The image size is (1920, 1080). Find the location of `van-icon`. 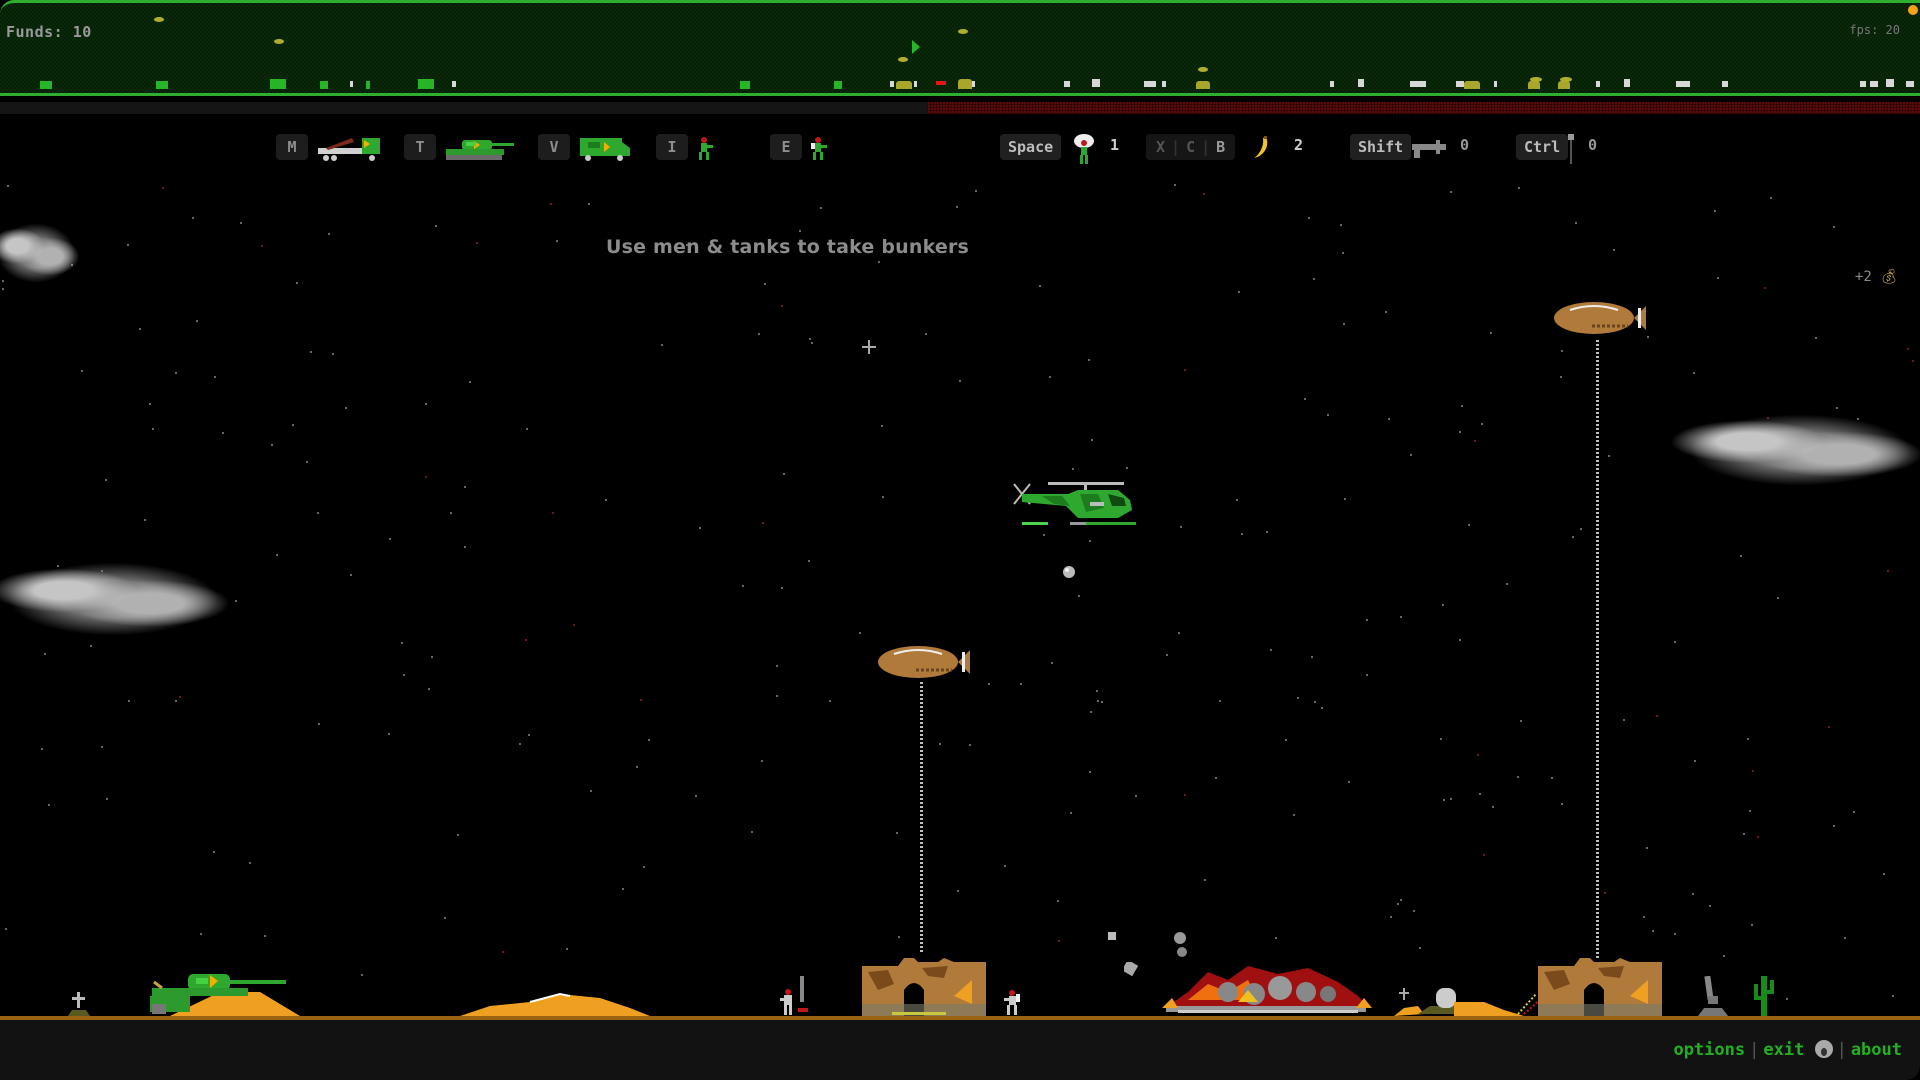

van-icon is located at coordinates (606, 149).